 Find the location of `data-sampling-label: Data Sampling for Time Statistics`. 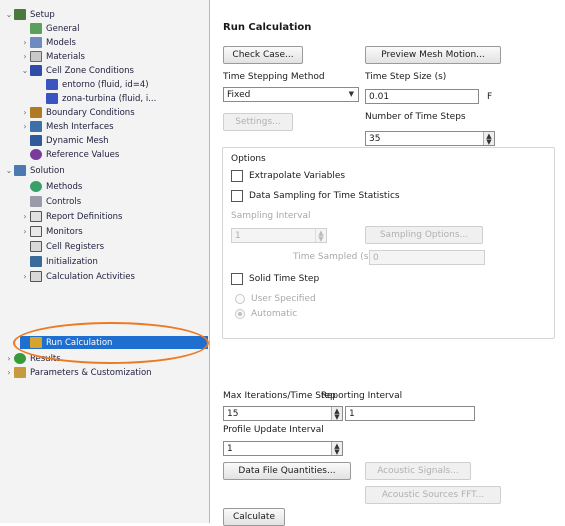

data-sampling-label: Data Sampling for Time Statistics is located at coordinates (324, 196).